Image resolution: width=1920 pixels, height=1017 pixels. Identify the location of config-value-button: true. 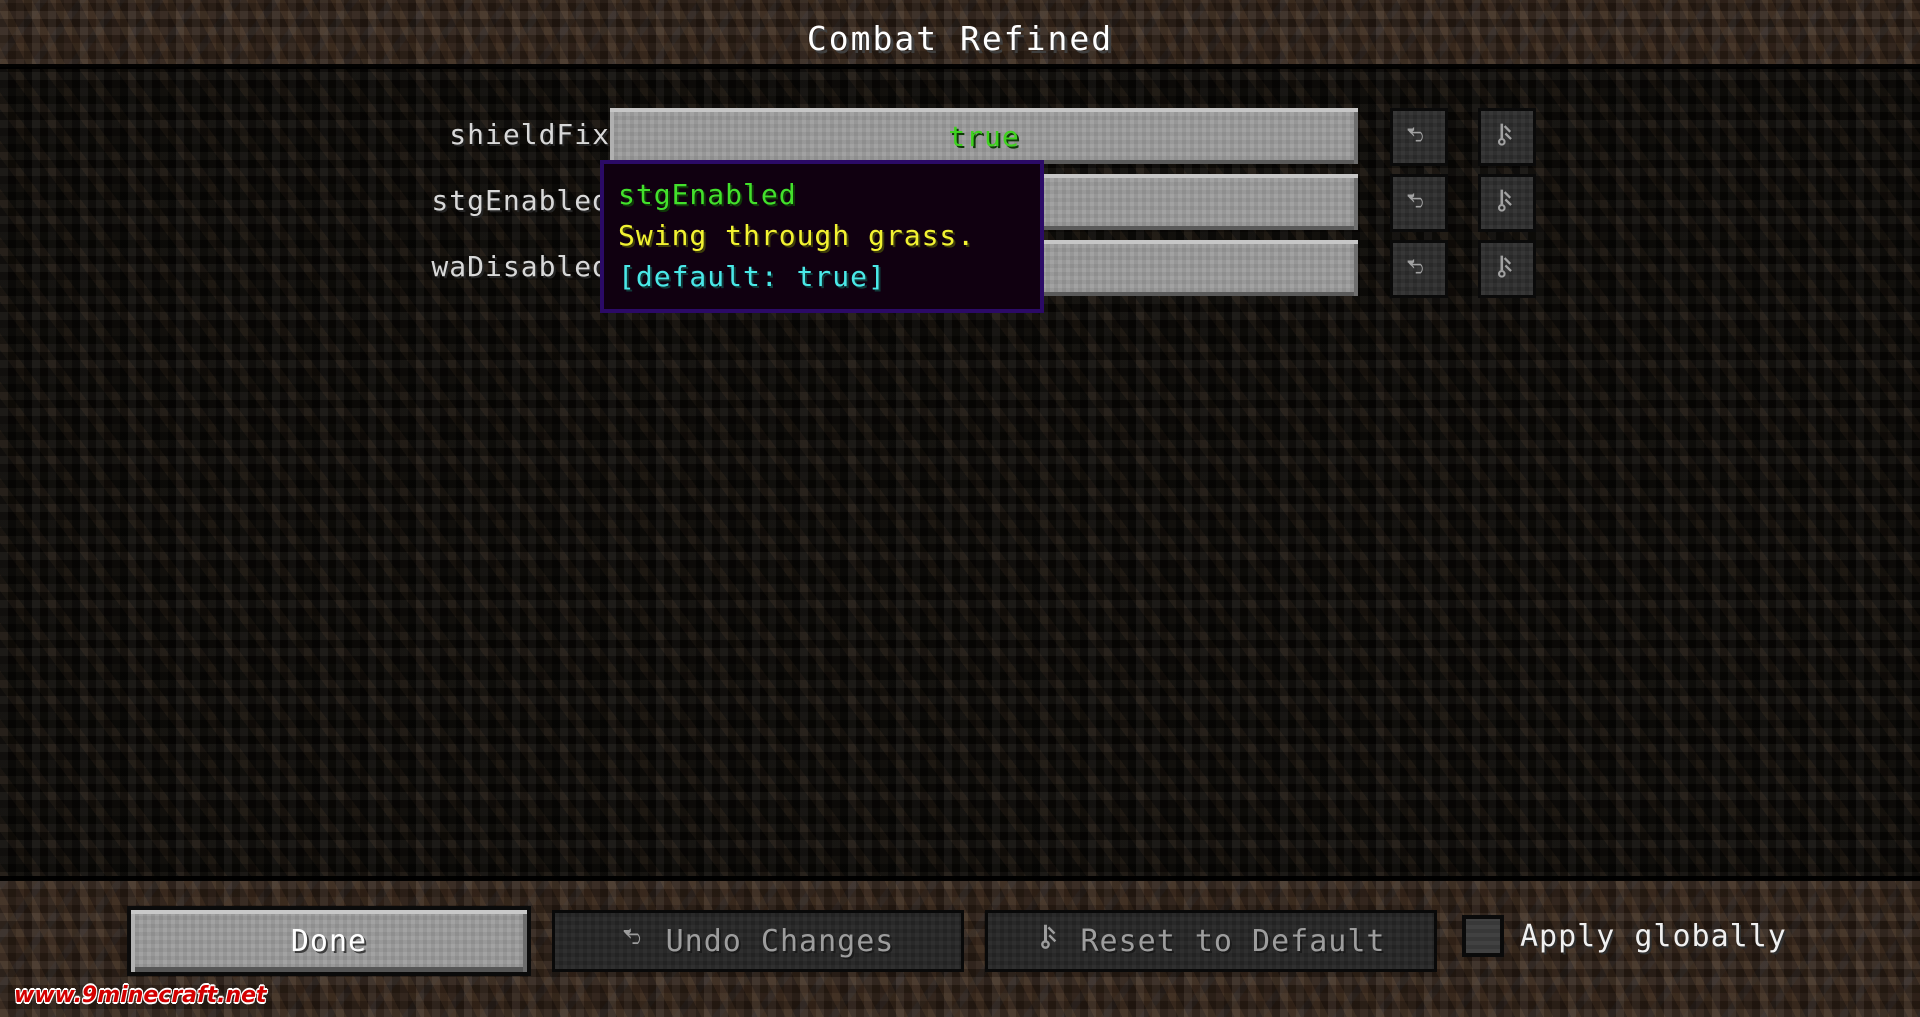
(984, 136).